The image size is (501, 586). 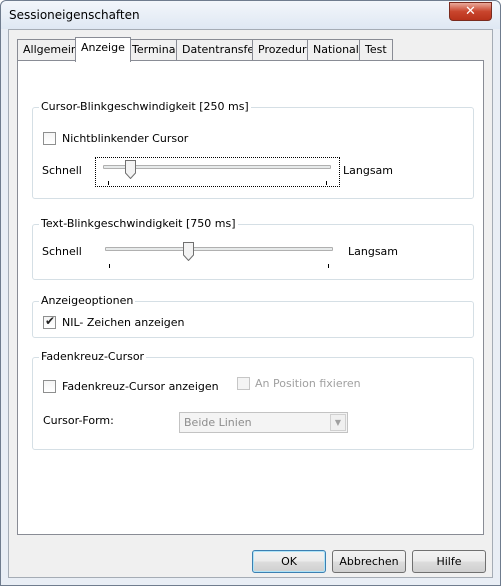 What do you see at coordinates (250, 15) in the screenshot?
I see `title-bar: Sessioneigenschaften ✕` at bounding box center [250, 15].